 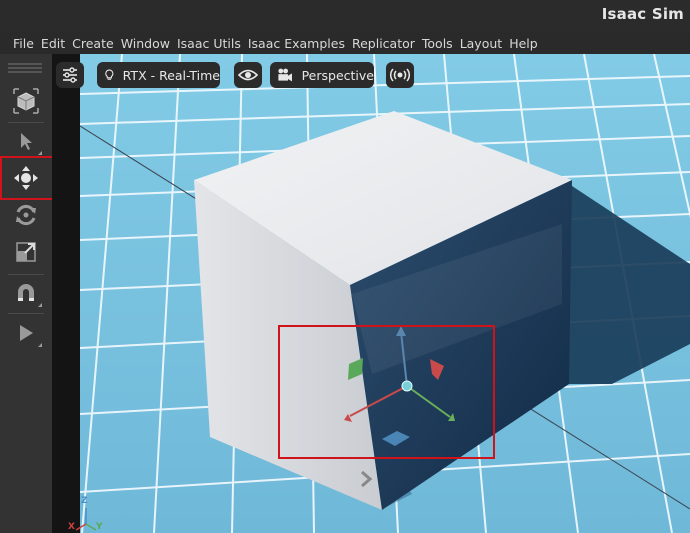 I want to click on axis-label-x: X, so click(x=71, y=527).